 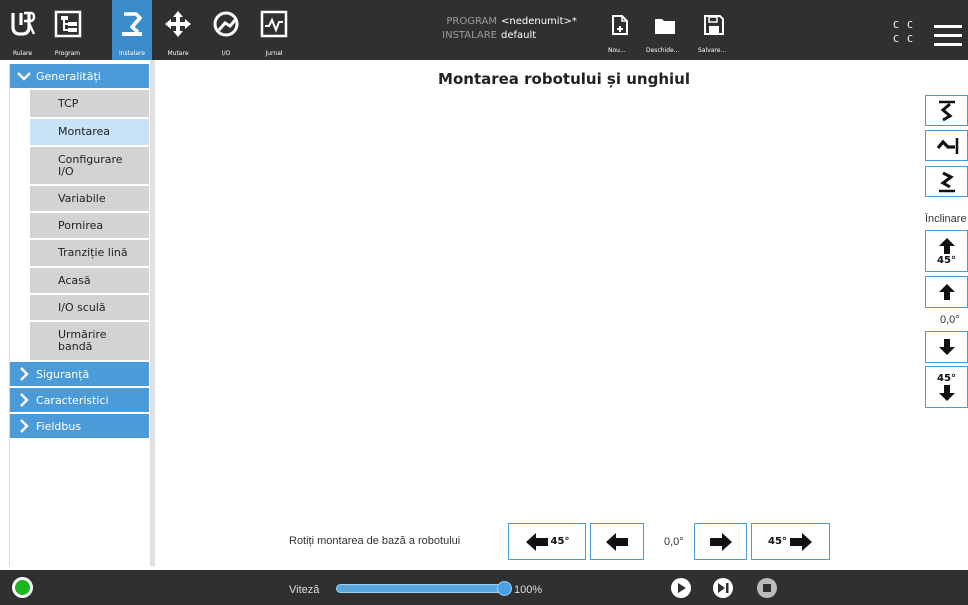 I want to click on ur-logo-icon, so click(x=22, y=23).